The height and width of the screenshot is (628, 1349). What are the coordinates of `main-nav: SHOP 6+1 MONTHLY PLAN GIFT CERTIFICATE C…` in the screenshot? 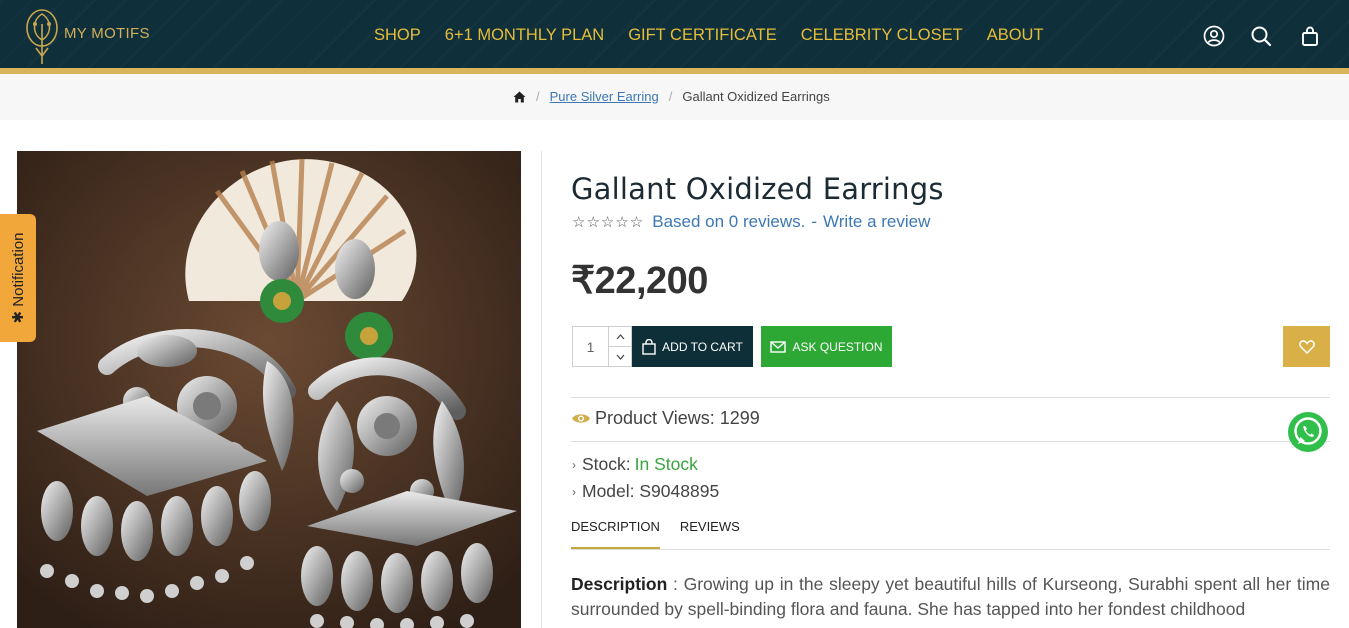 It's located at (721, 35).